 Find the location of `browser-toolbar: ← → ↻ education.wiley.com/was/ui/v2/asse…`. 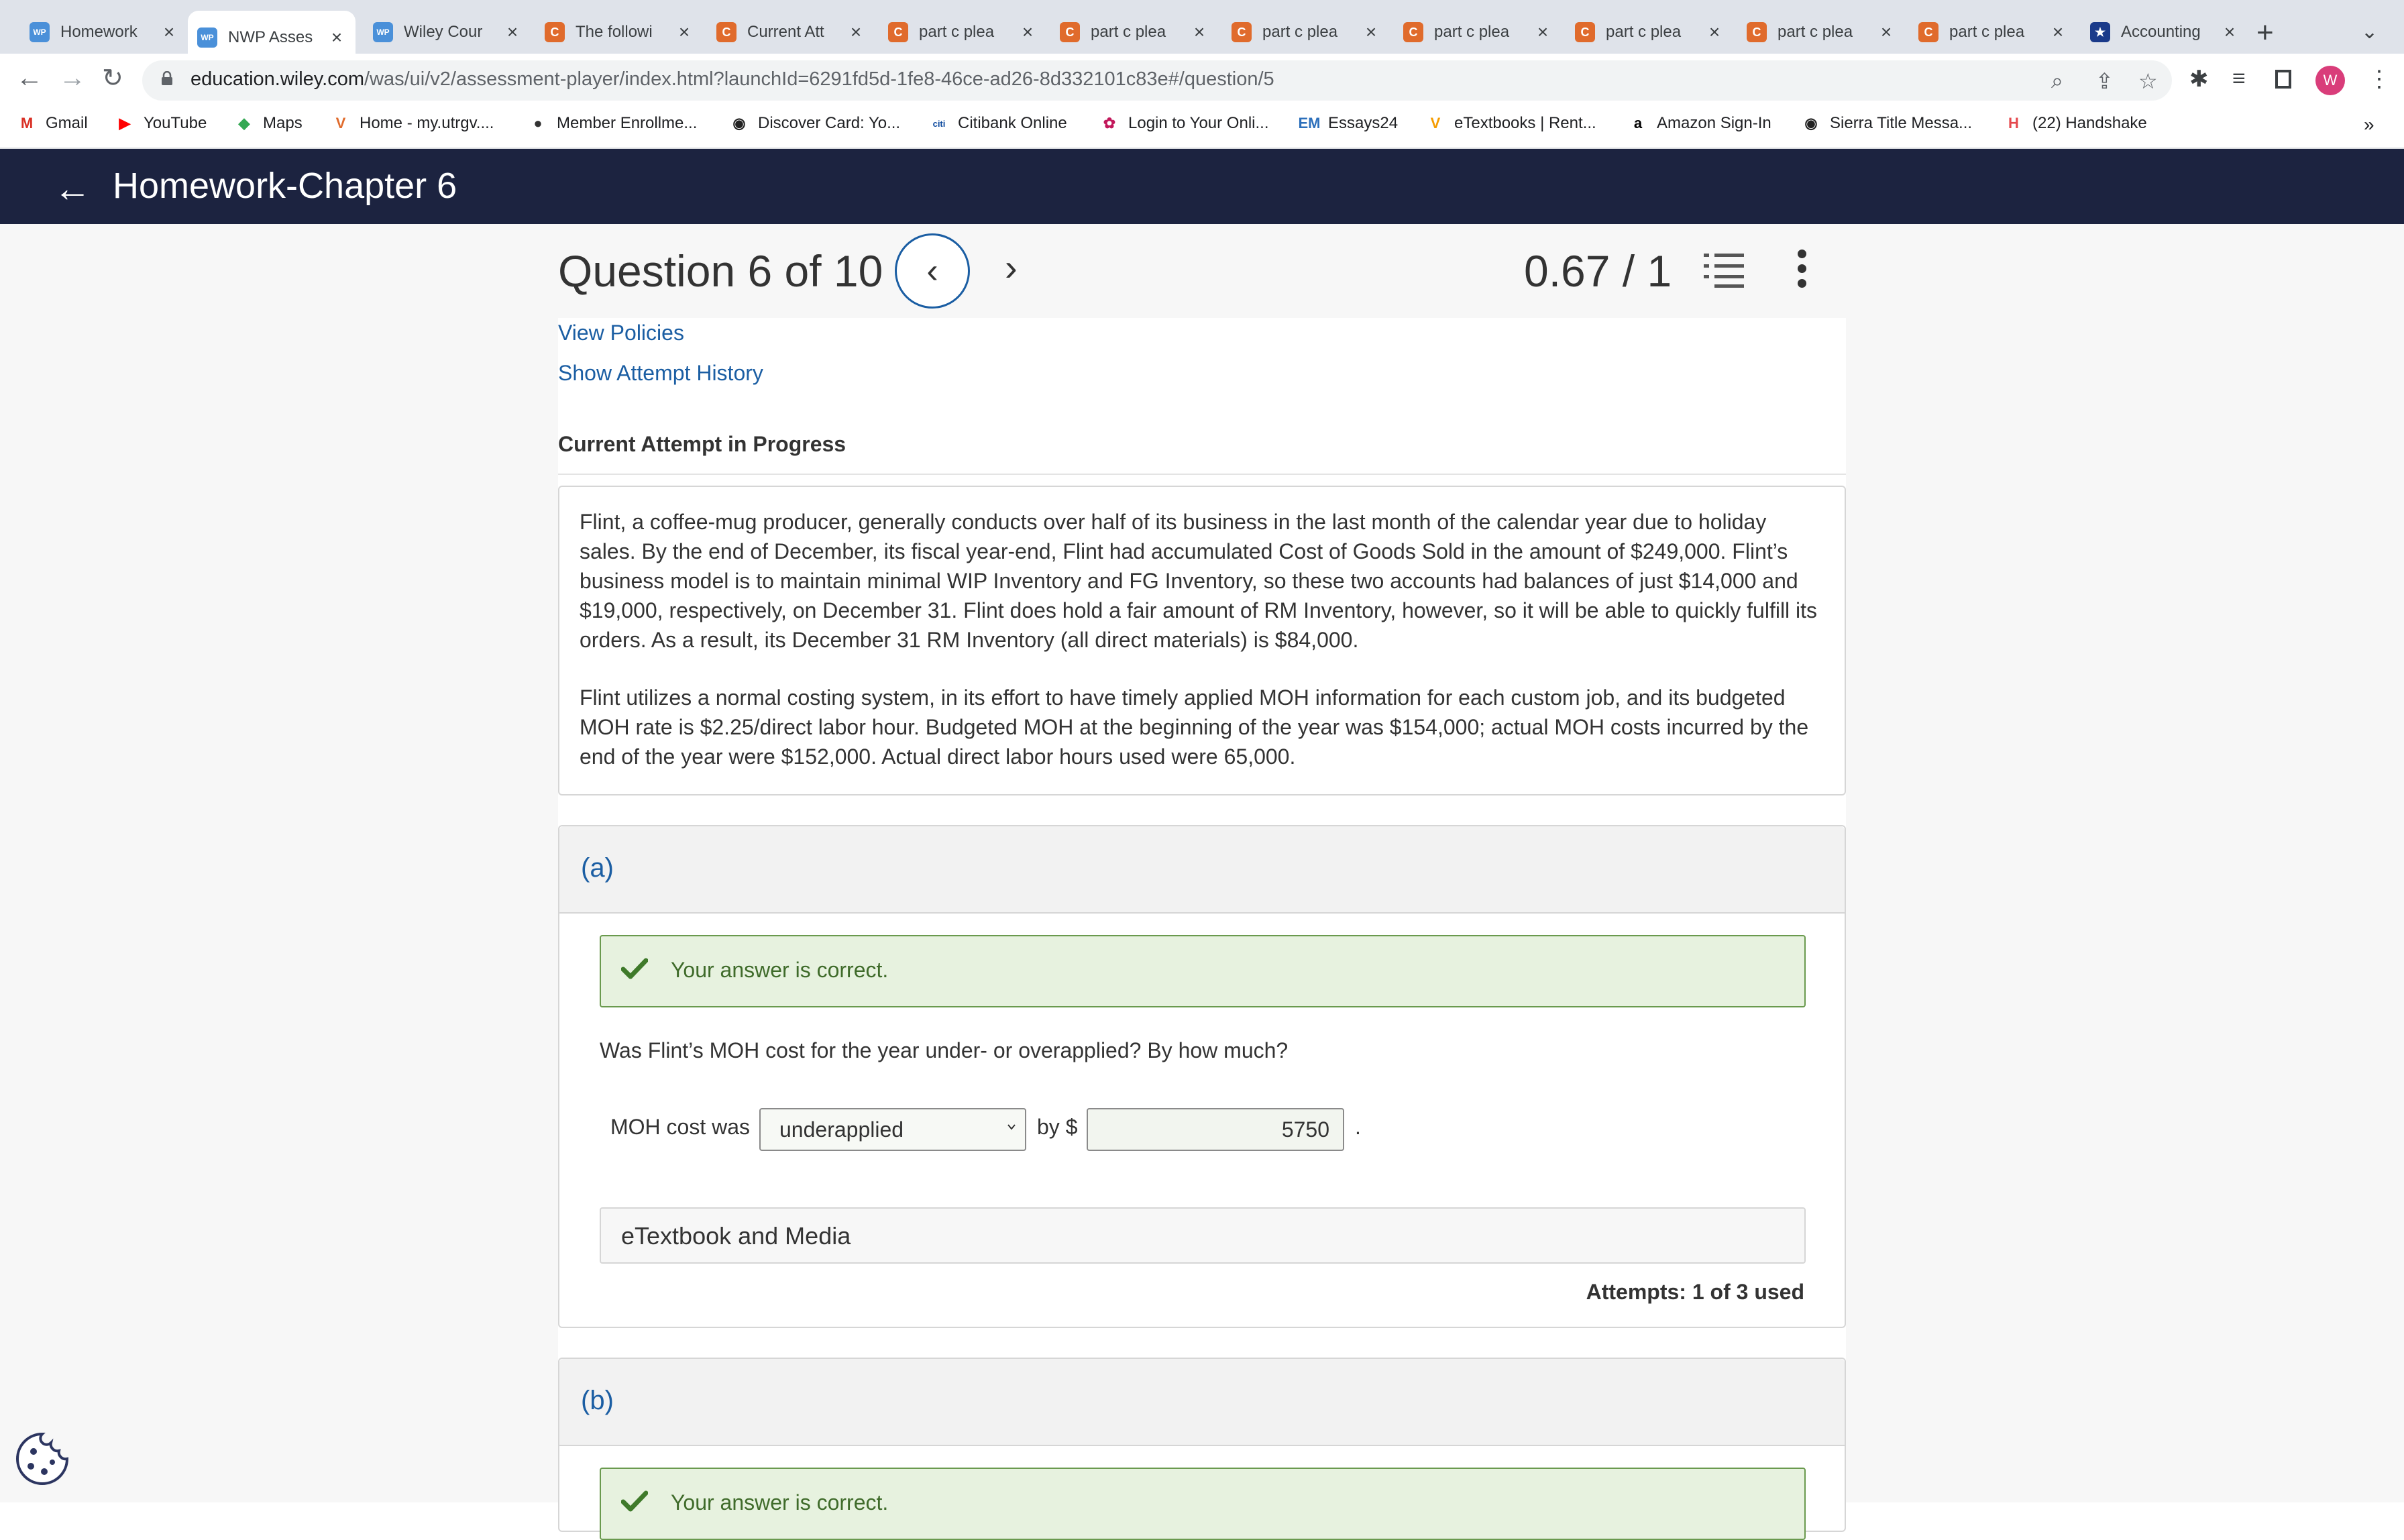

browser-toolbar: ← → ↻ education.wiley.com/was/ui/v2/asse… is located at coordinates (1202, 80).